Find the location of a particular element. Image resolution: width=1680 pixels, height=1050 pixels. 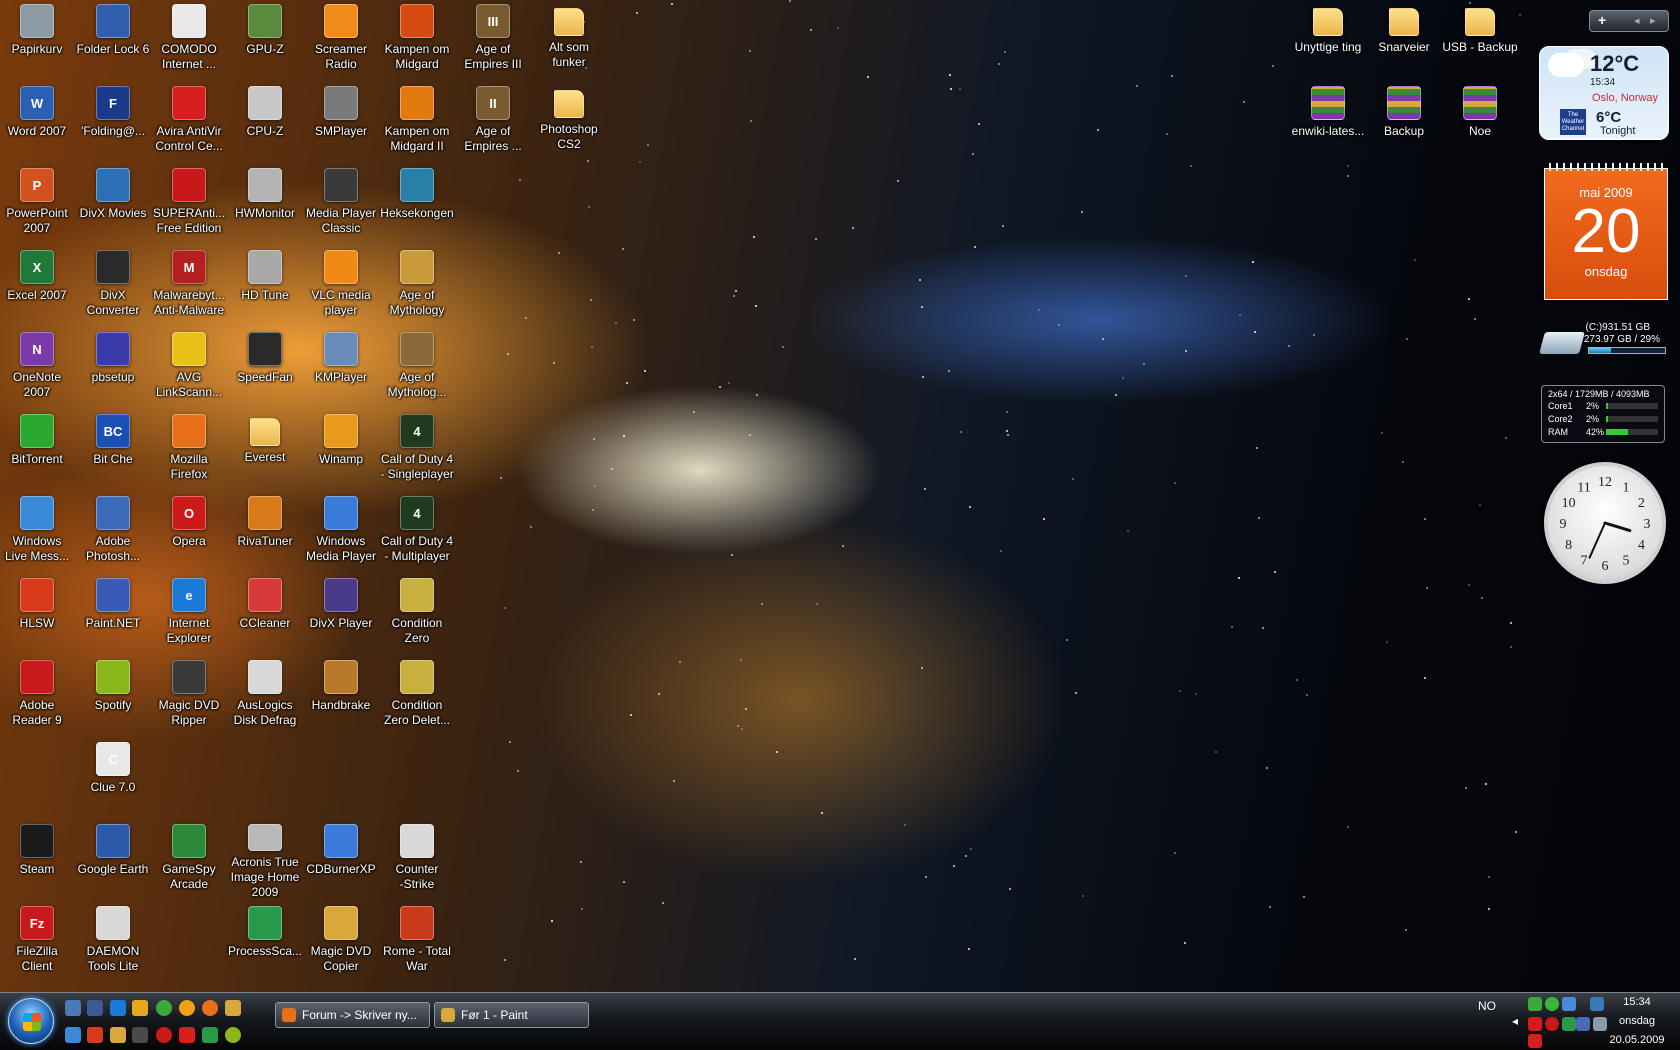

desktop-icon: Condition Zero is located at coordinates (417, 615).